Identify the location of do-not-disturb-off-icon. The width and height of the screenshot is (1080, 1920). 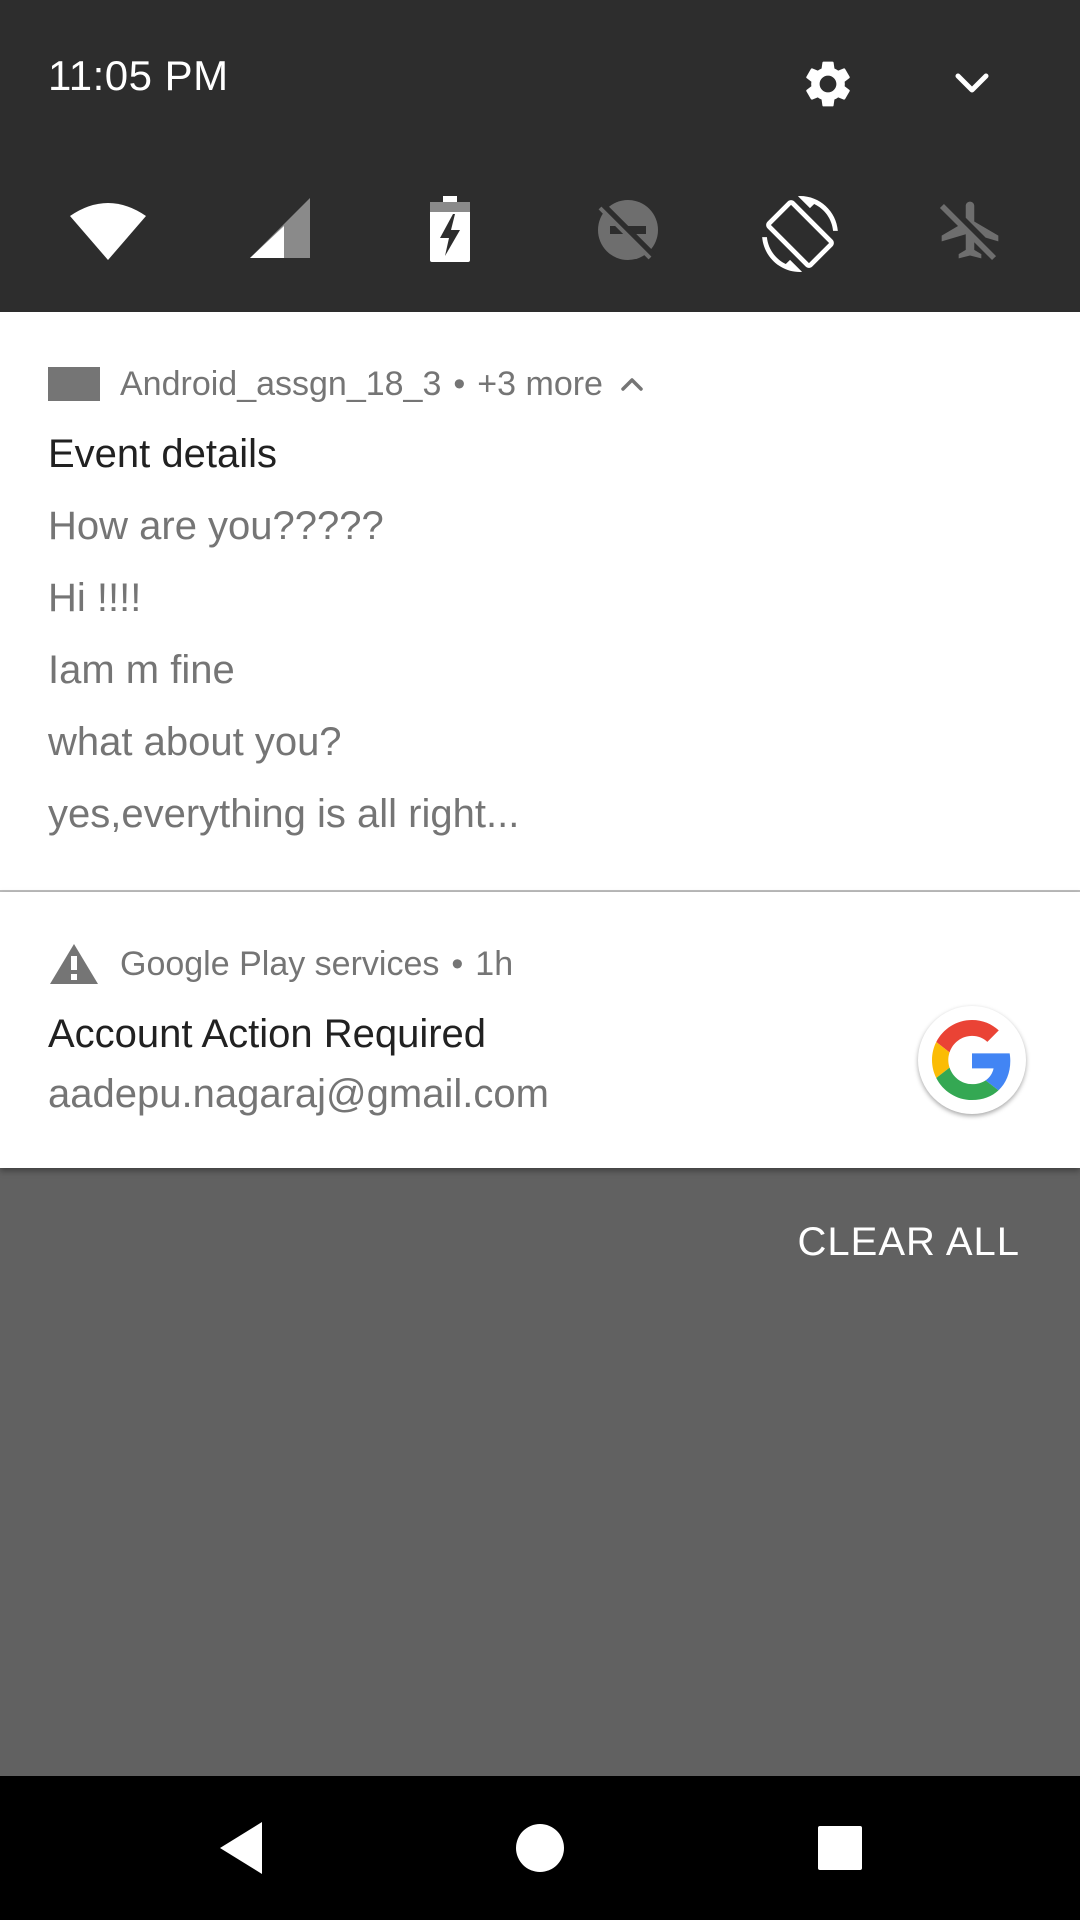
(634, 232).